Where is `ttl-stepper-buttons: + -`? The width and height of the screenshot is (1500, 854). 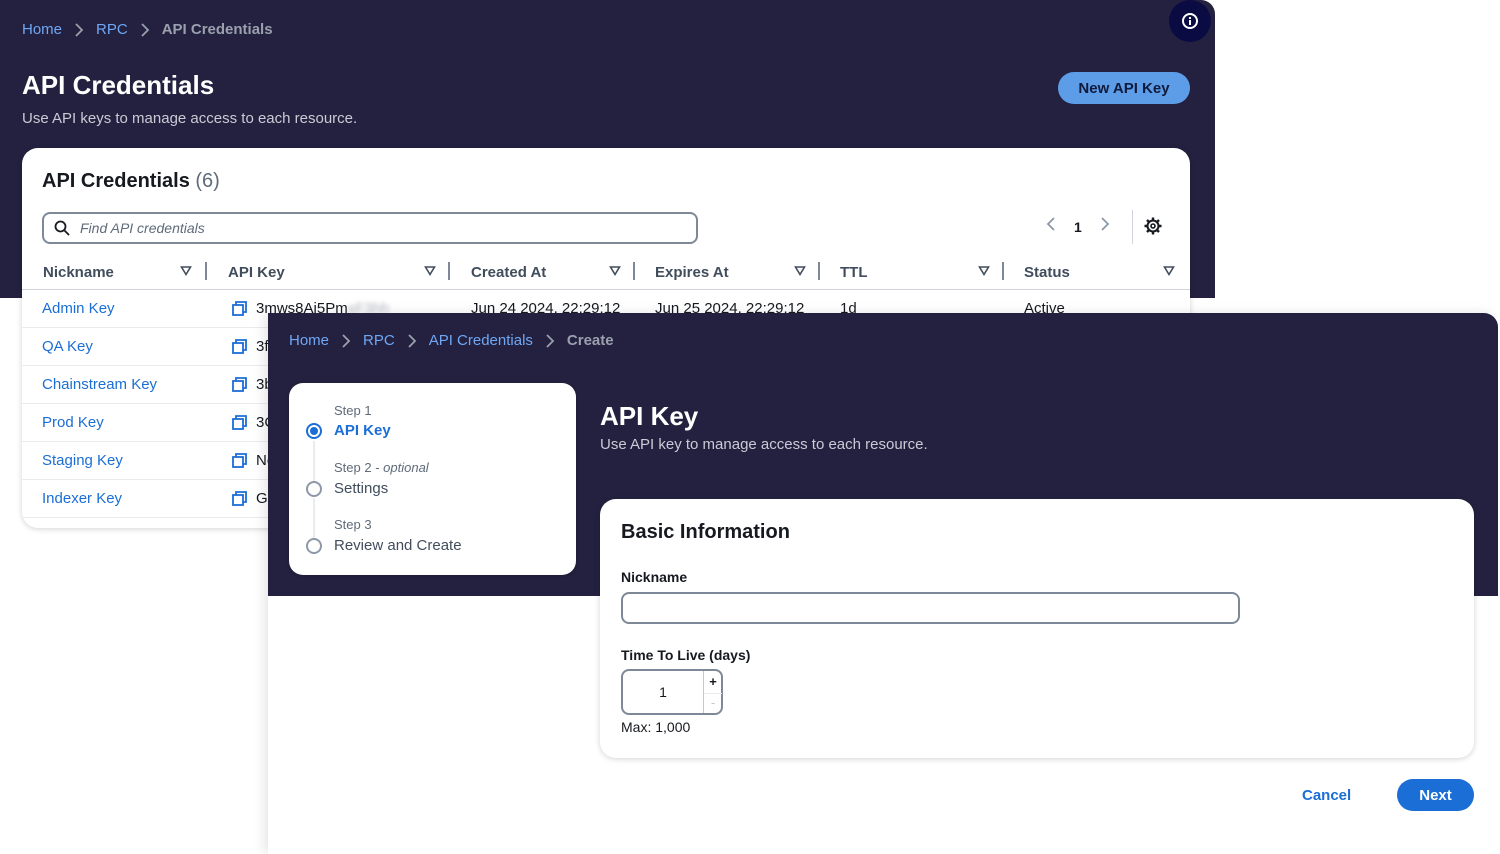 ttl-stepper-buttons: + - is located at coordinates (712, 692).